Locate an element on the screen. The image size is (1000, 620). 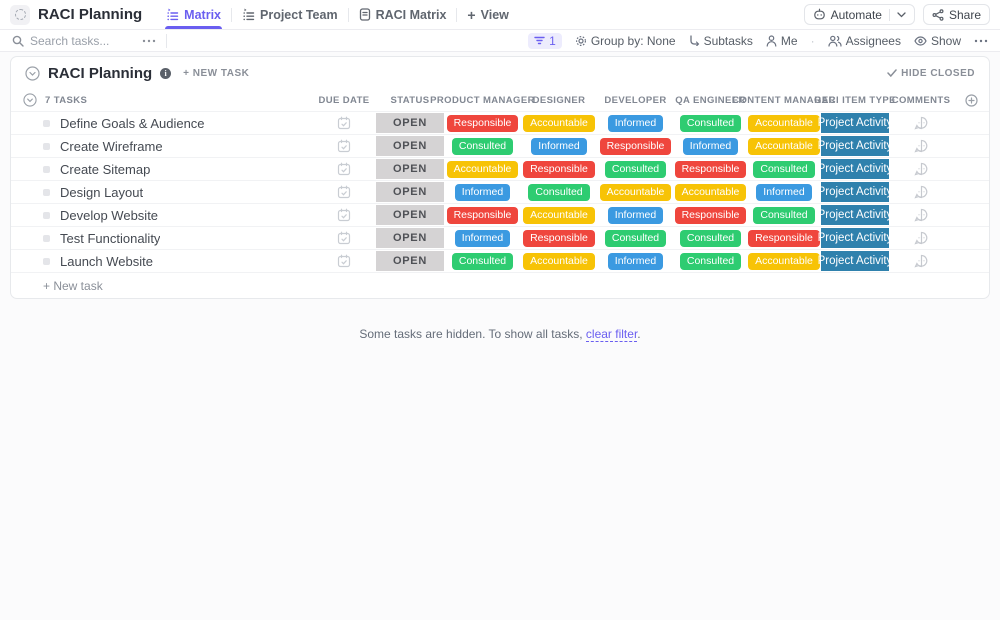
chevron-down-icon is located at coordinates (901, 14).